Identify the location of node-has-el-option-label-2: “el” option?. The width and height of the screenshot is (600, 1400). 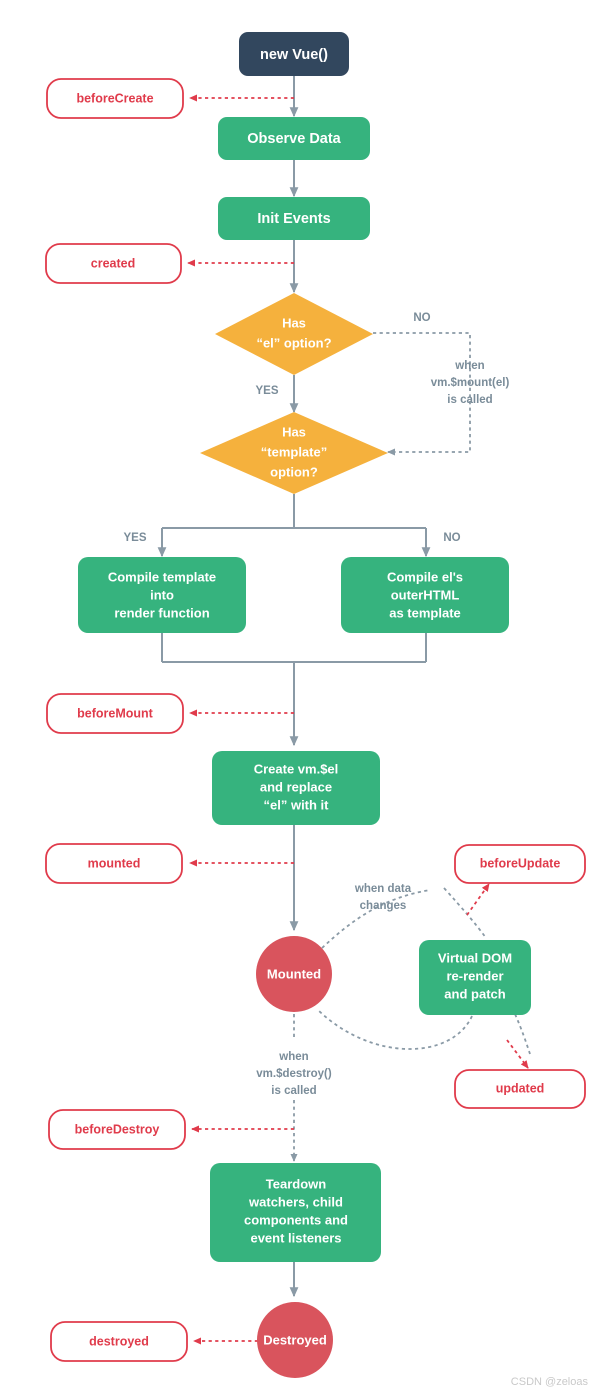
(293, 342).